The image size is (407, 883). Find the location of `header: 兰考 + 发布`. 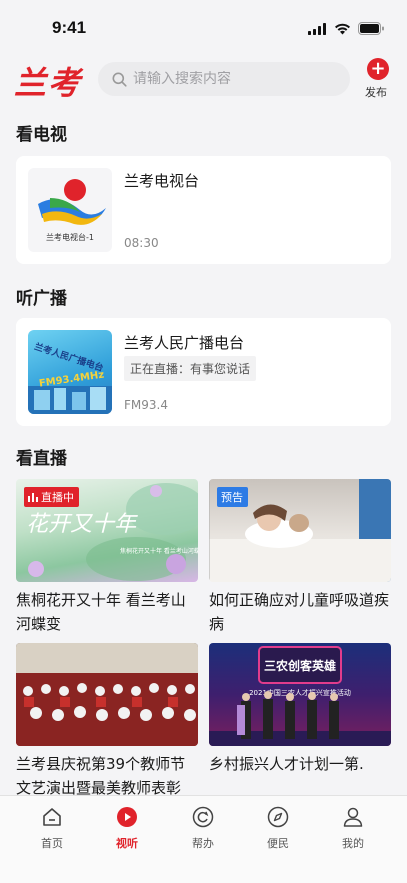

header: 兰考 + 发布 is located at coordinates (203, 80).